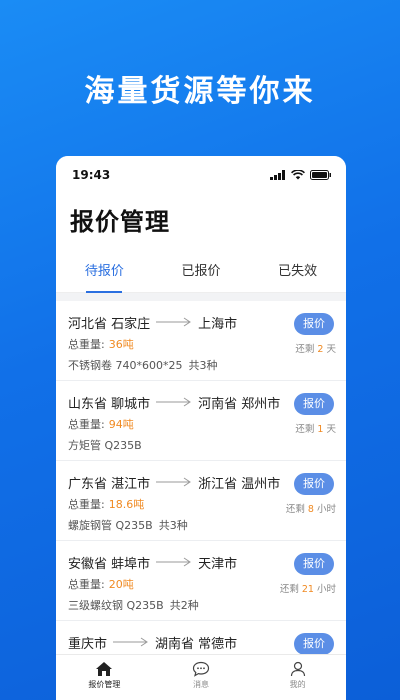 Image resolution: width=400 pixels, height=700 pixels. What do you see at coordinates (201, 445) in the screenshot?
I see `spec-row: 方矩管 Q235B` at bounding box center [201, 445].